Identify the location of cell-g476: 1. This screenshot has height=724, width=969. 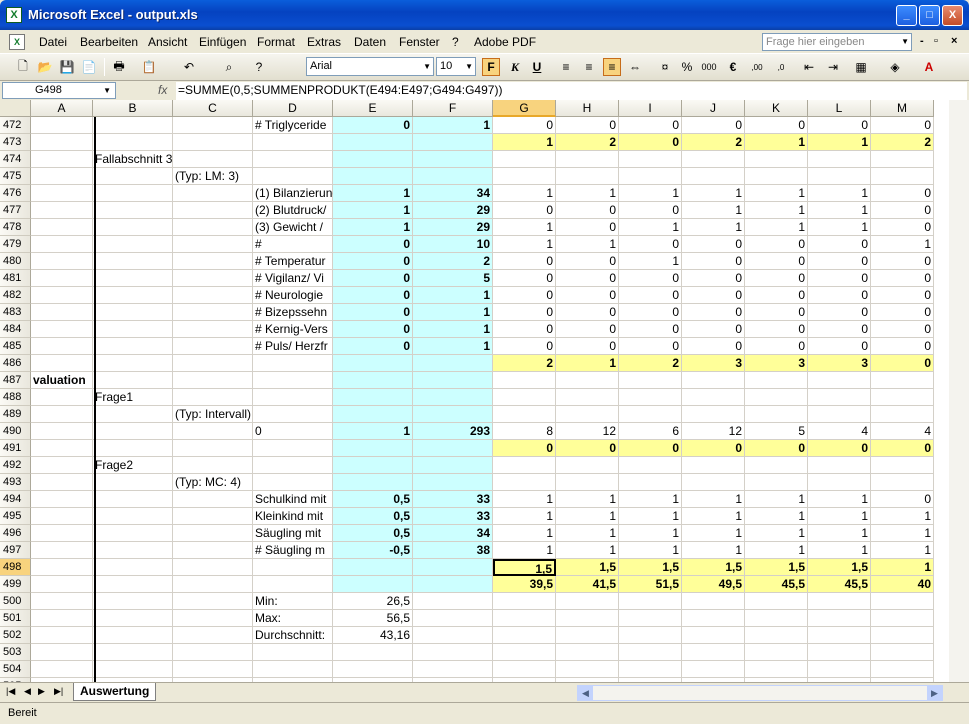
(524, 193).